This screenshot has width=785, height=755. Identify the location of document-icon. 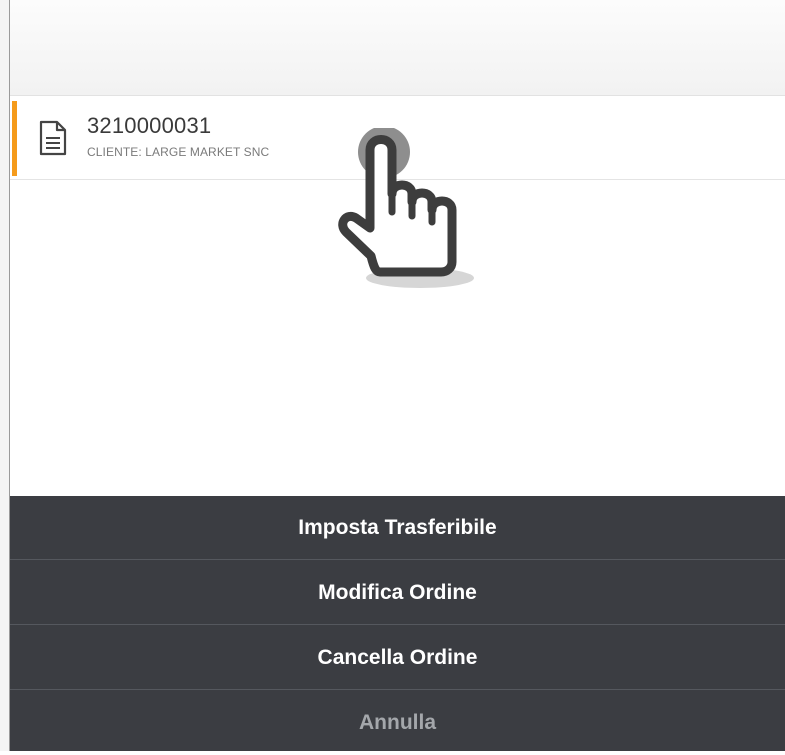
(53, 138).